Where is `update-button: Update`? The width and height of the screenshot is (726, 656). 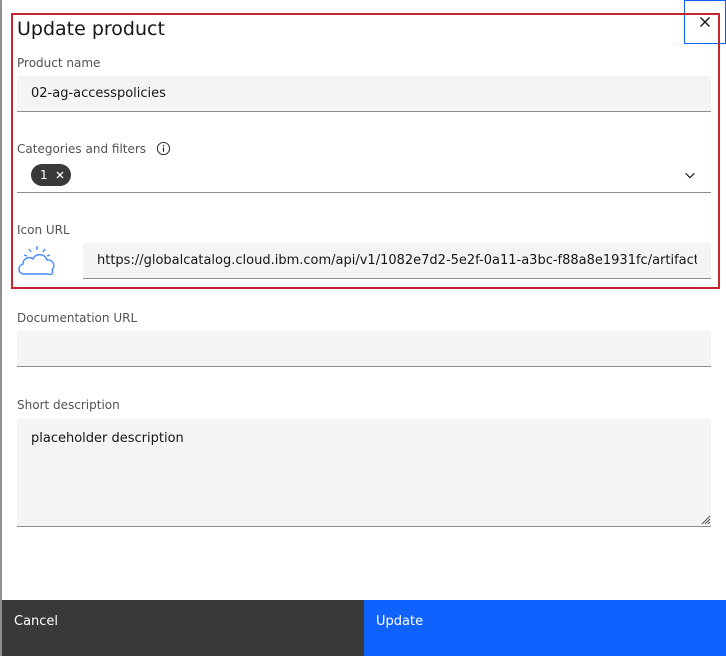
update-button: Update is located at coordinates (545, 628).